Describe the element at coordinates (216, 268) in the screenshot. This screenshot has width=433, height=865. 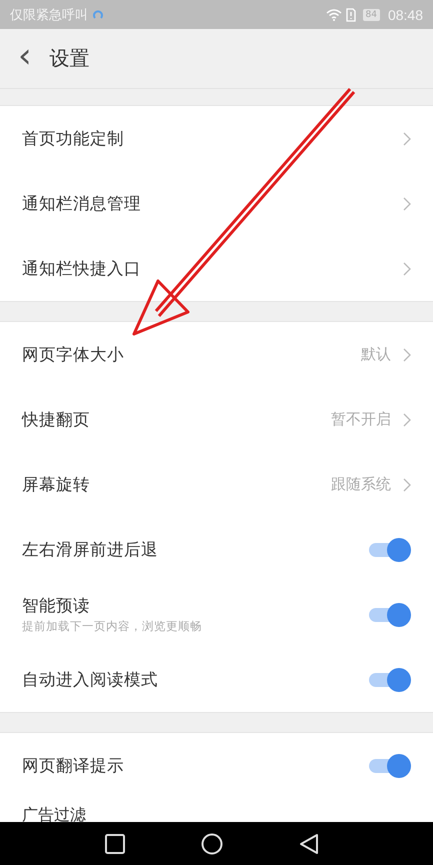
I see `settings-row: 通知栏快捷入口` at that location.